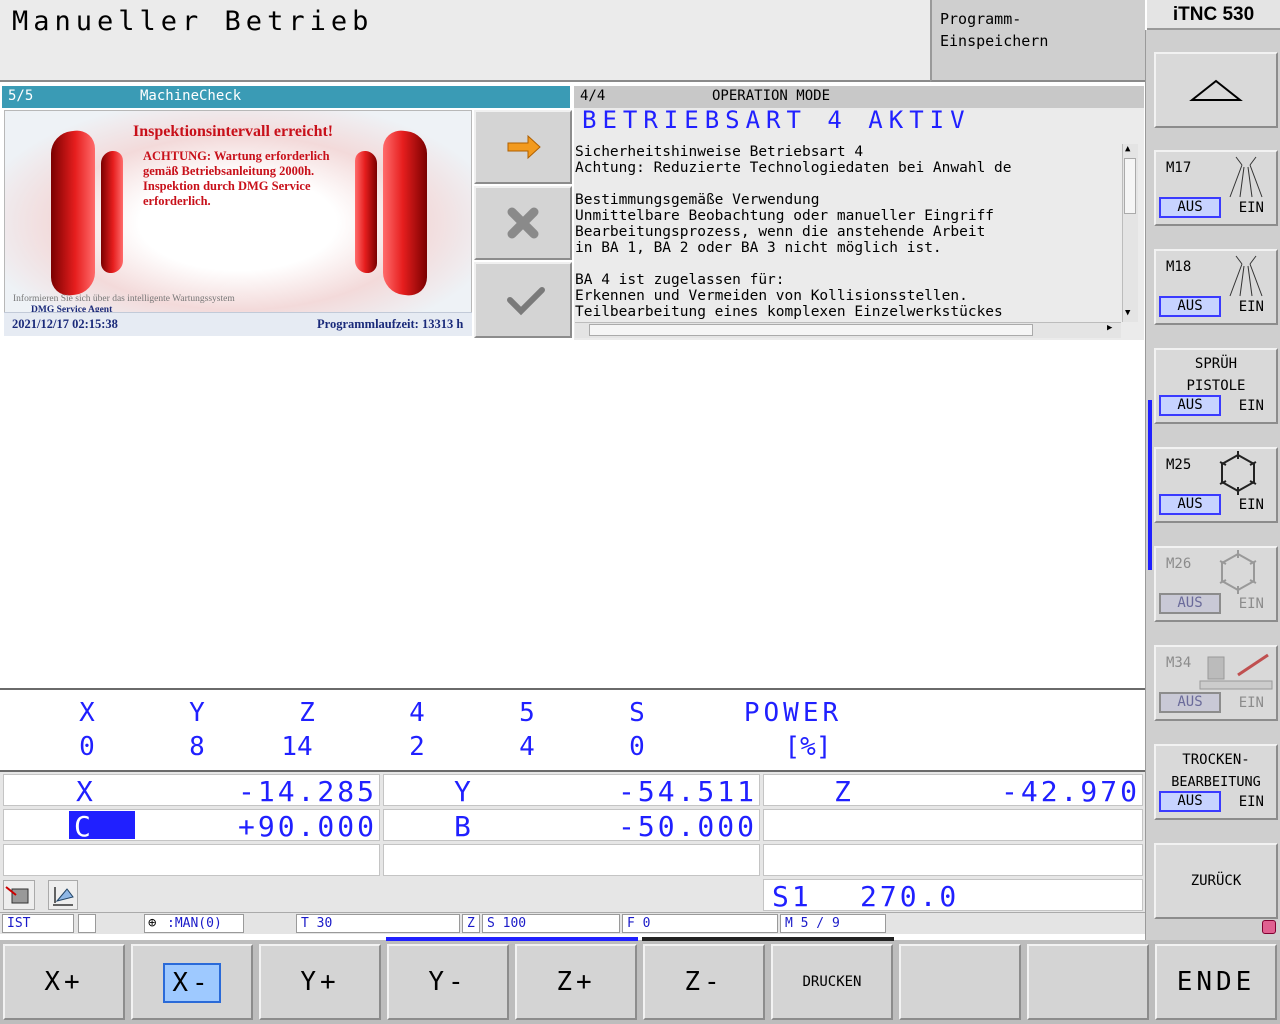 Image resolution: width=1280 pixels, height=1024 pixels. I want to click on close-icon, so click(523, 223).